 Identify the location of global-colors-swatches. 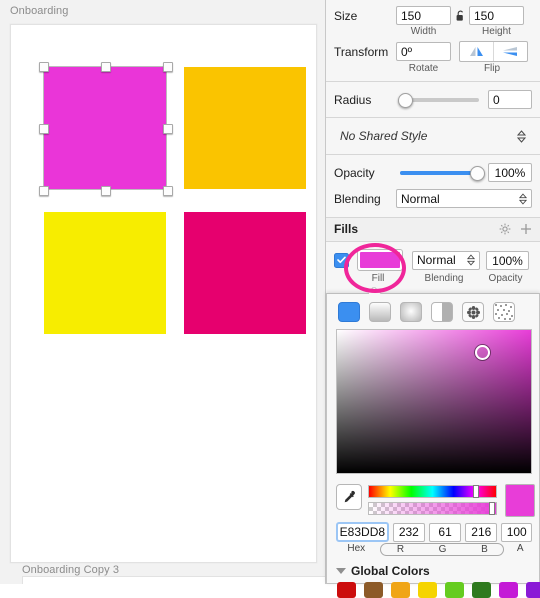
(438, 590).